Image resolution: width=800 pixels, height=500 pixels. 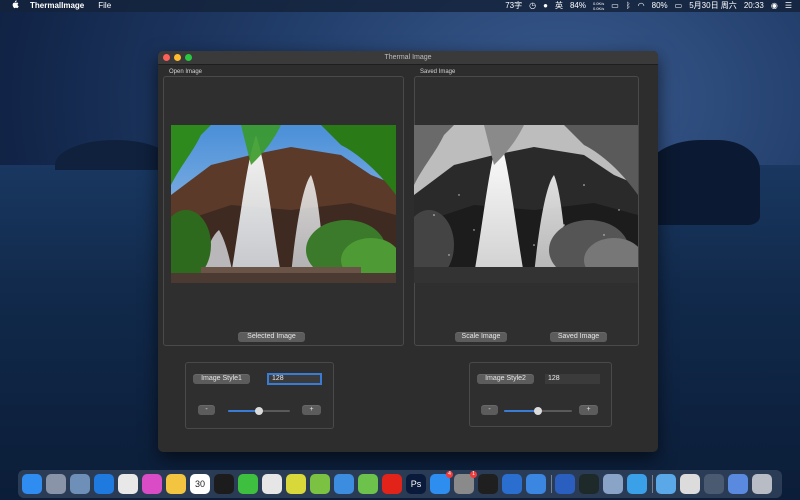 I want to click on wifi-icon: ◠, so click(x=641, y=6).